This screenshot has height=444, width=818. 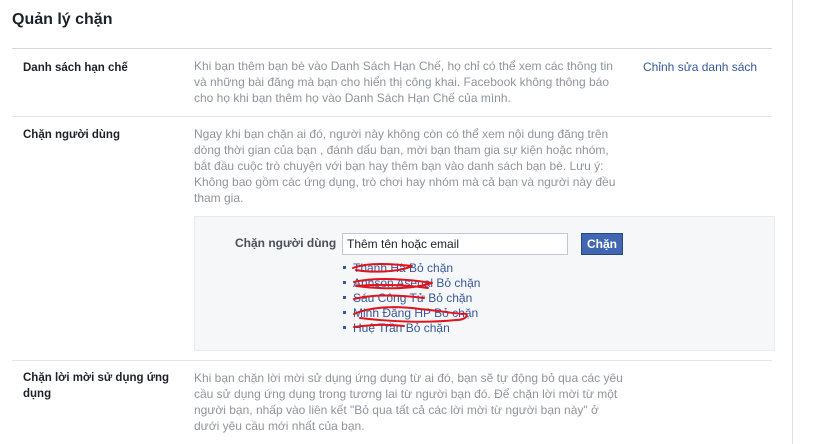 I want to click on blocked-user-name: Huệ Trần, so click(x=378, y=328).